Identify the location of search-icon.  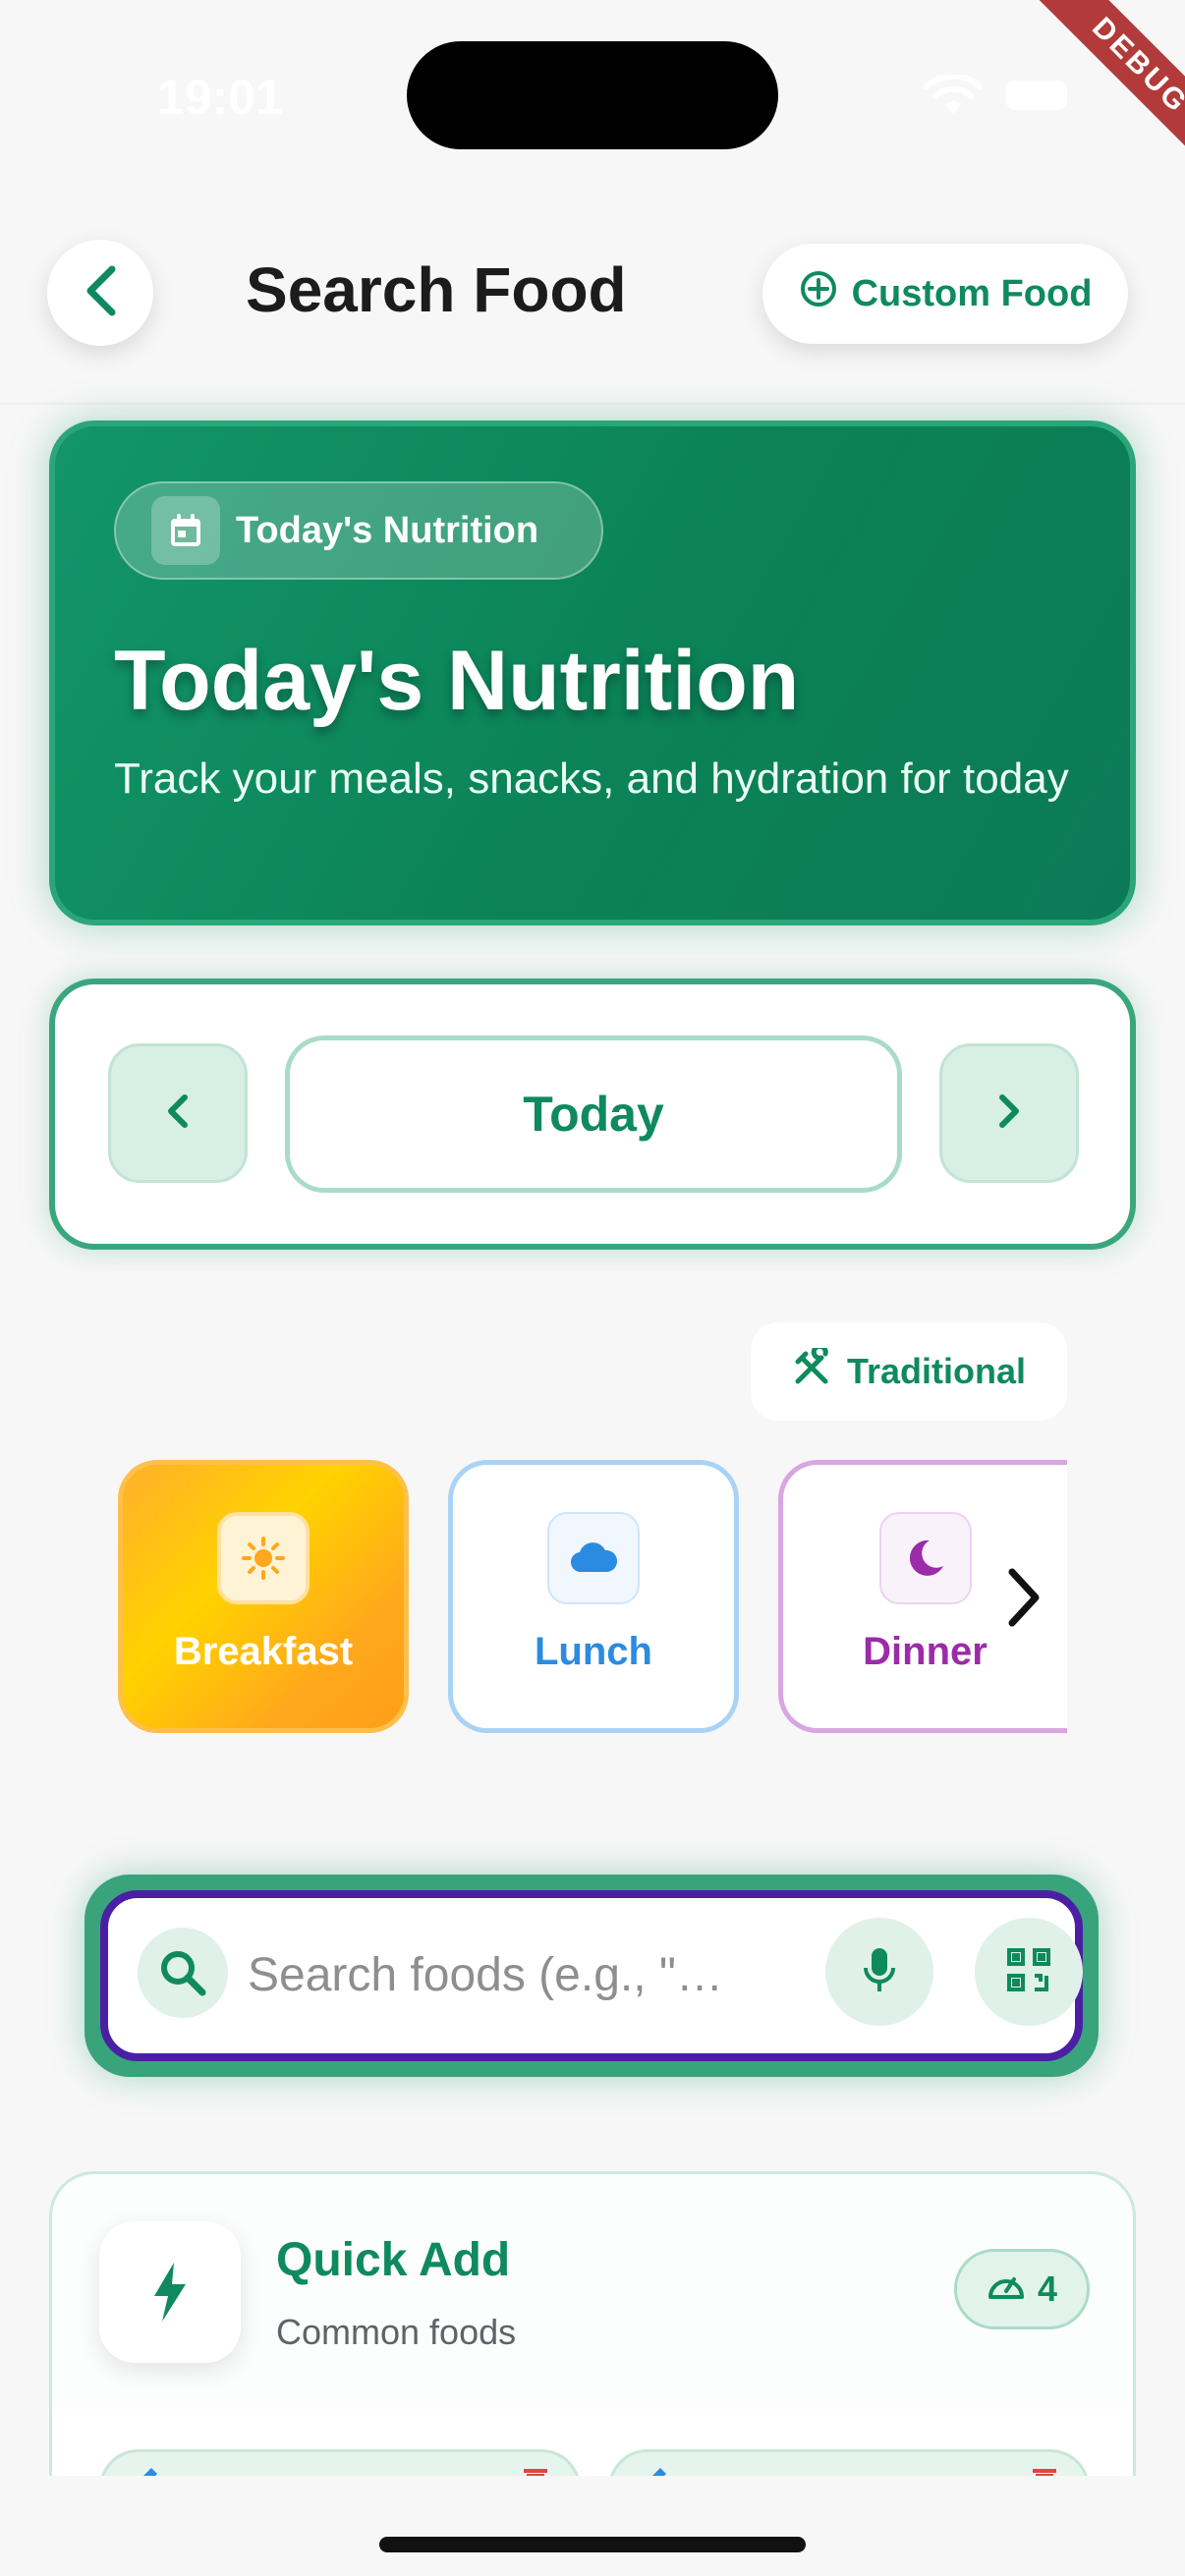
(183, 1973).